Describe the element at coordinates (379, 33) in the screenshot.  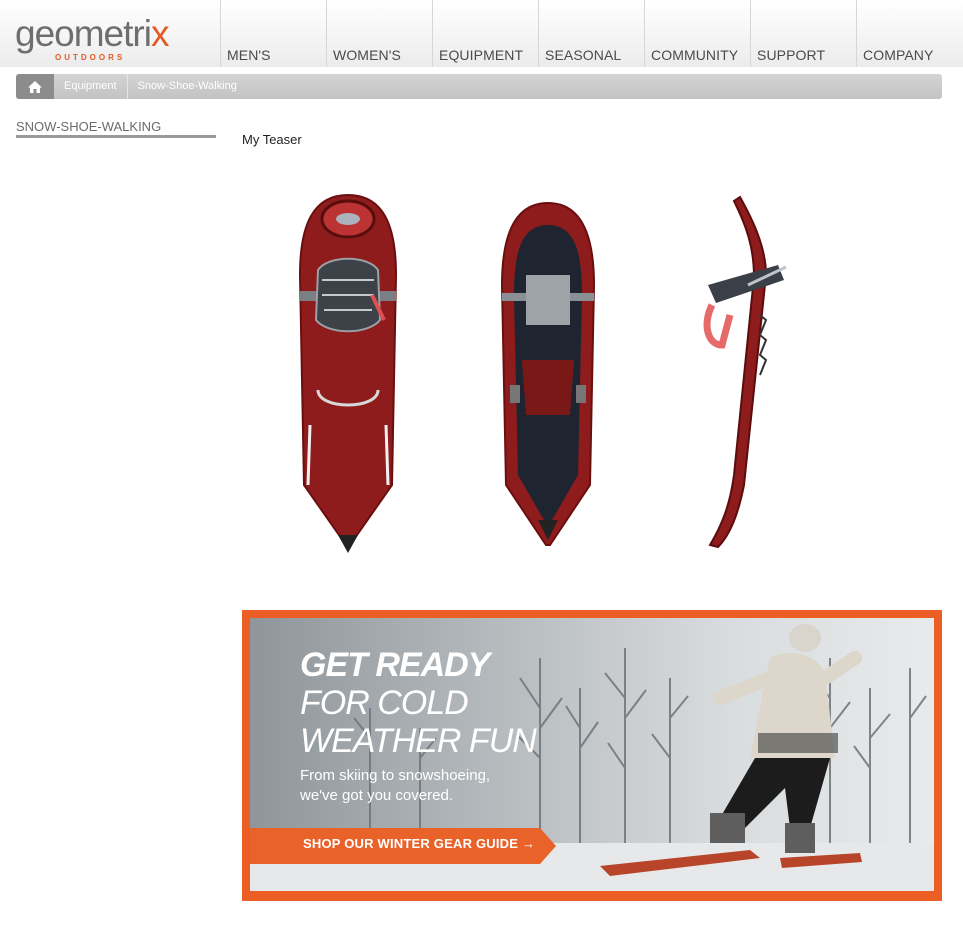
I see `nav-womens: WOMEN'S` at that location.